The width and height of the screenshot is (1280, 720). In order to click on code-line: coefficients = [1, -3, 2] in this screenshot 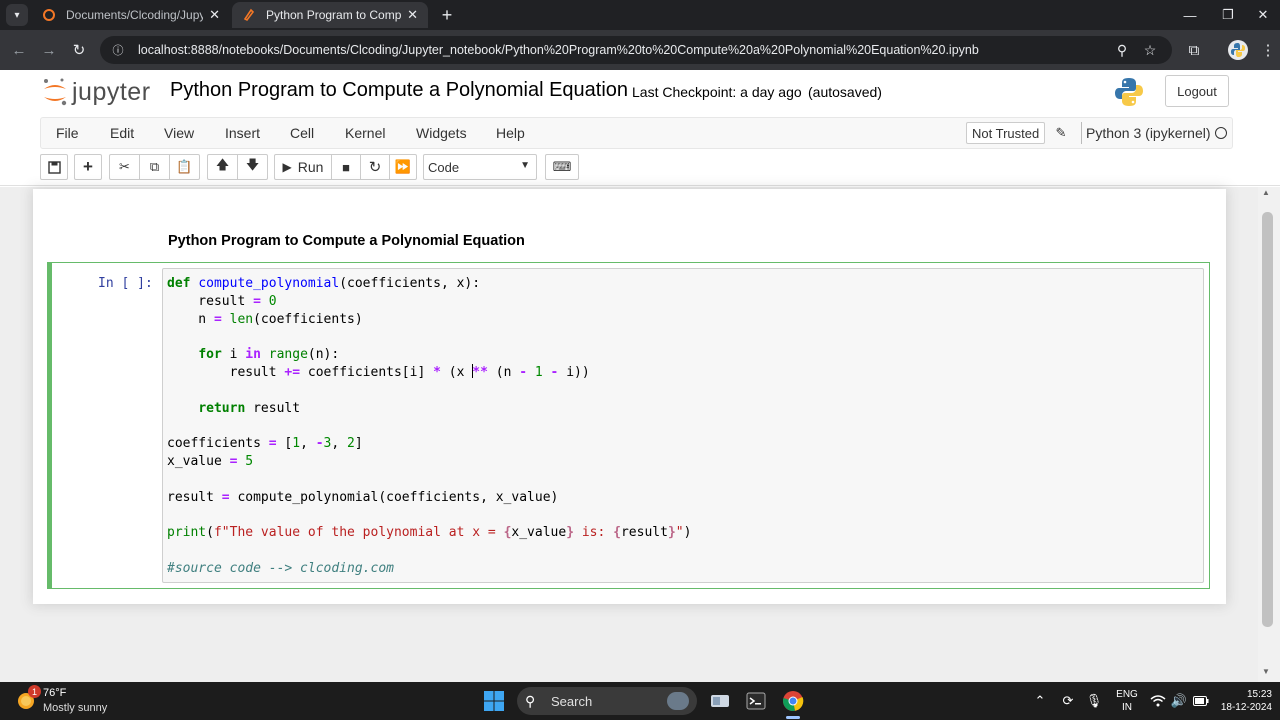, I will do `click(265, 444)`.